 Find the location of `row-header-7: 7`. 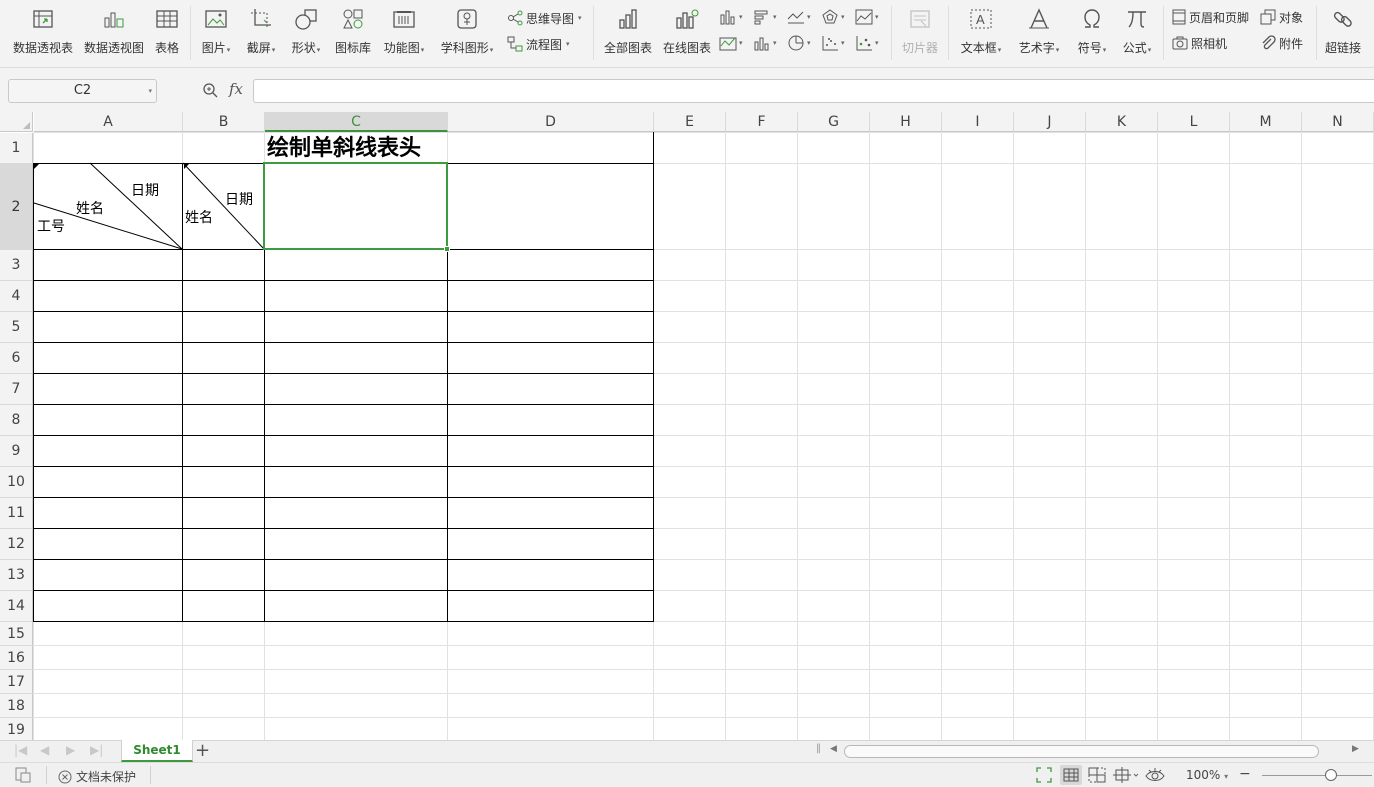

row-header-7: 7 is located at coordinates (16, 389).